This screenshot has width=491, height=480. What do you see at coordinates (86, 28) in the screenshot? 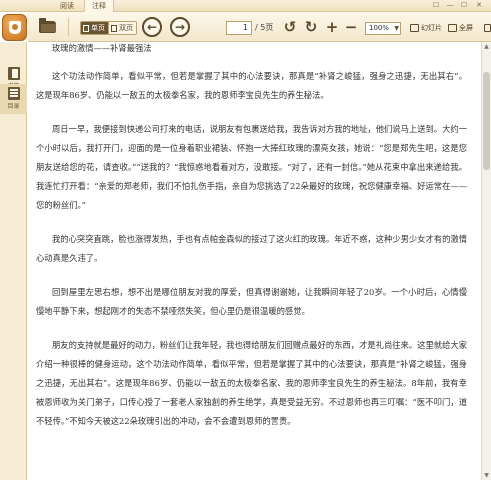
I see `single-page-icon` at bounding box center [86, 28].